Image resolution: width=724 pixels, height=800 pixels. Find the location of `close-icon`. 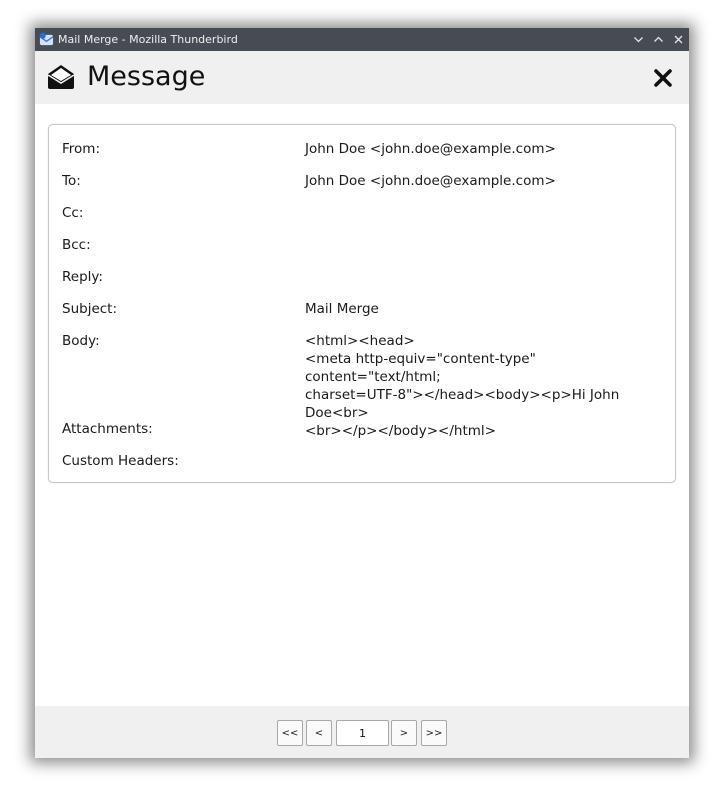

close-icon is located at coordinates (663, 78).